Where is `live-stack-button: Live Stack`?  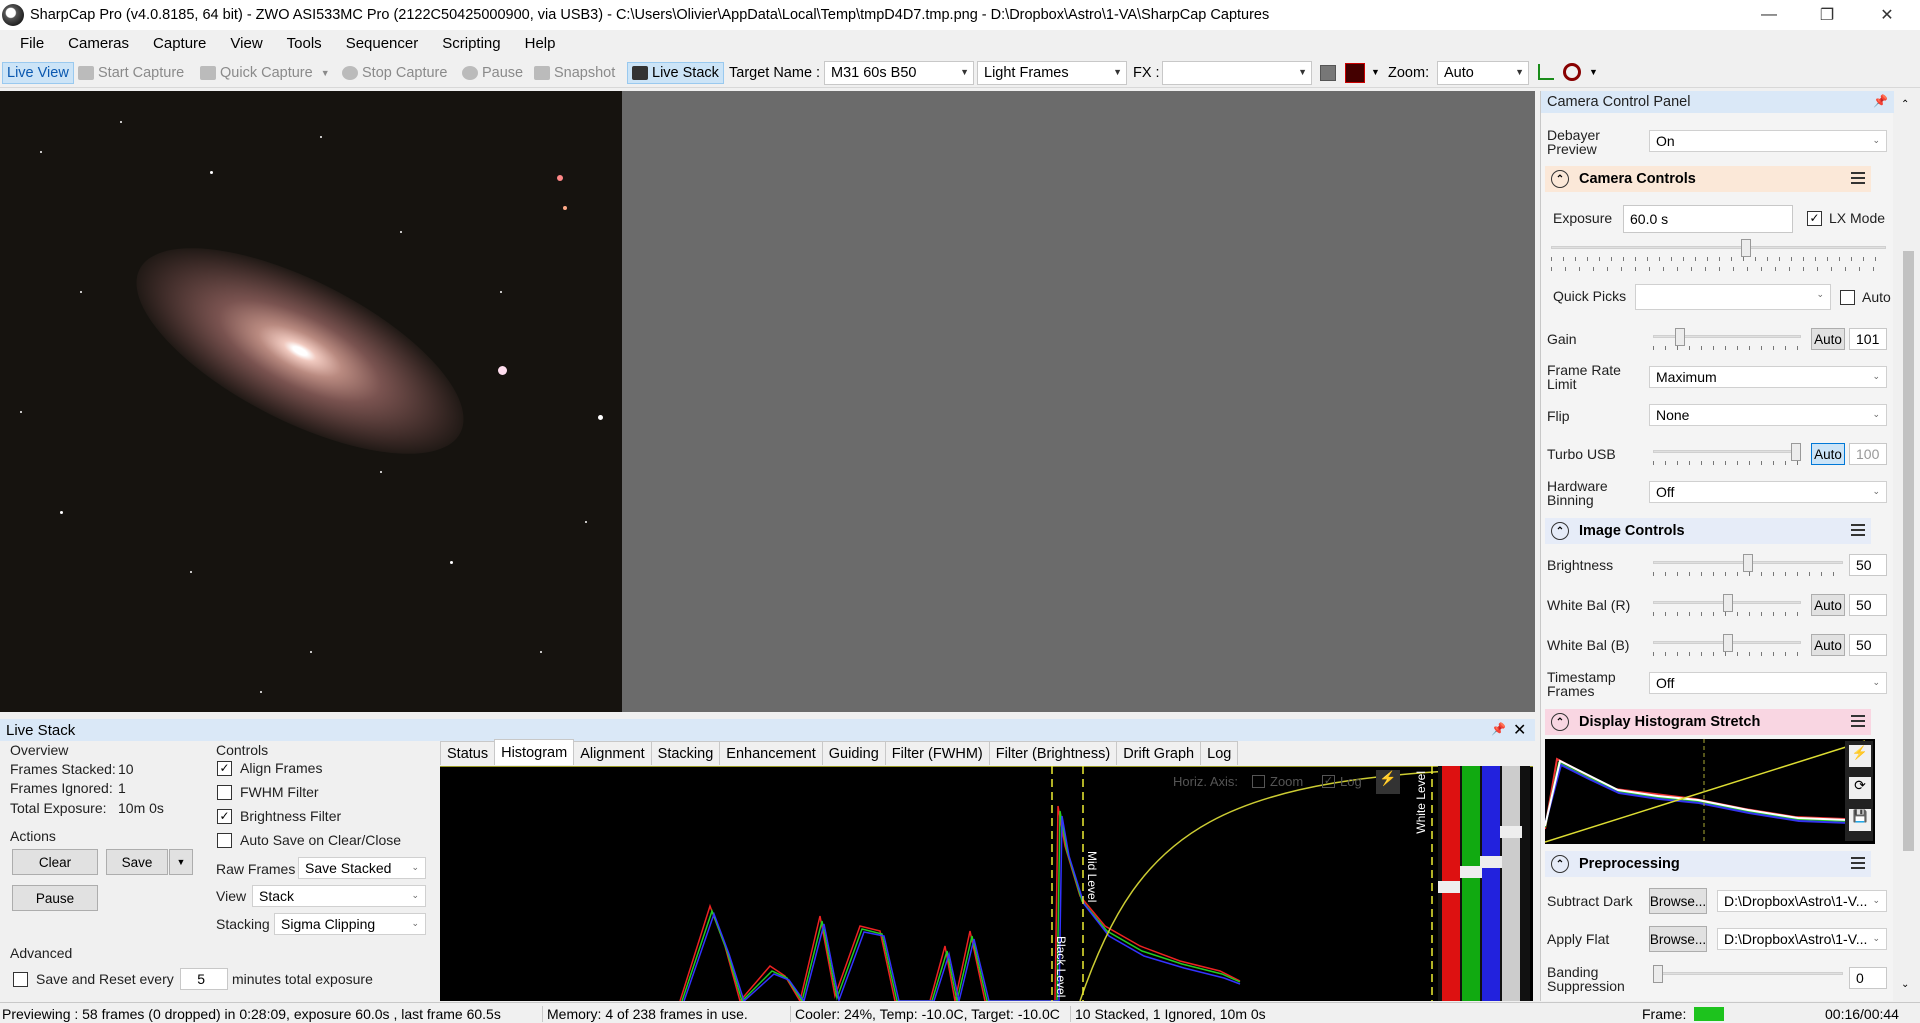 live-stack-button: Live Stack is located at coordinates (675, 73).